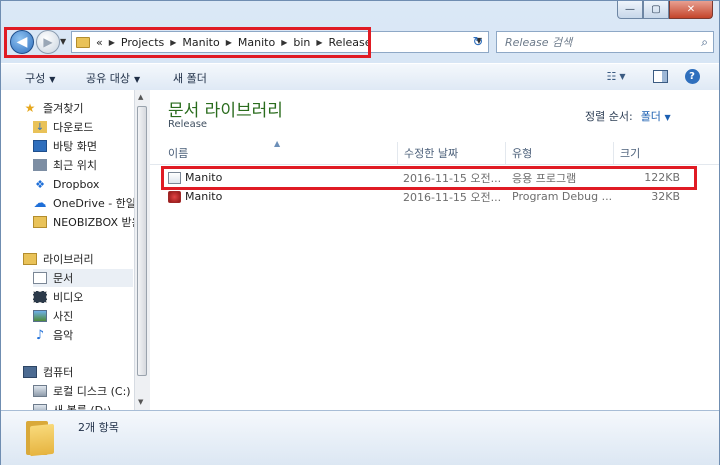 This screenshot has height=465, width=720. What do you see at coordinates (48, 372) in the screenshot?
I see `nav-computer: 컴퓨터` at bounding box center [48, 372].